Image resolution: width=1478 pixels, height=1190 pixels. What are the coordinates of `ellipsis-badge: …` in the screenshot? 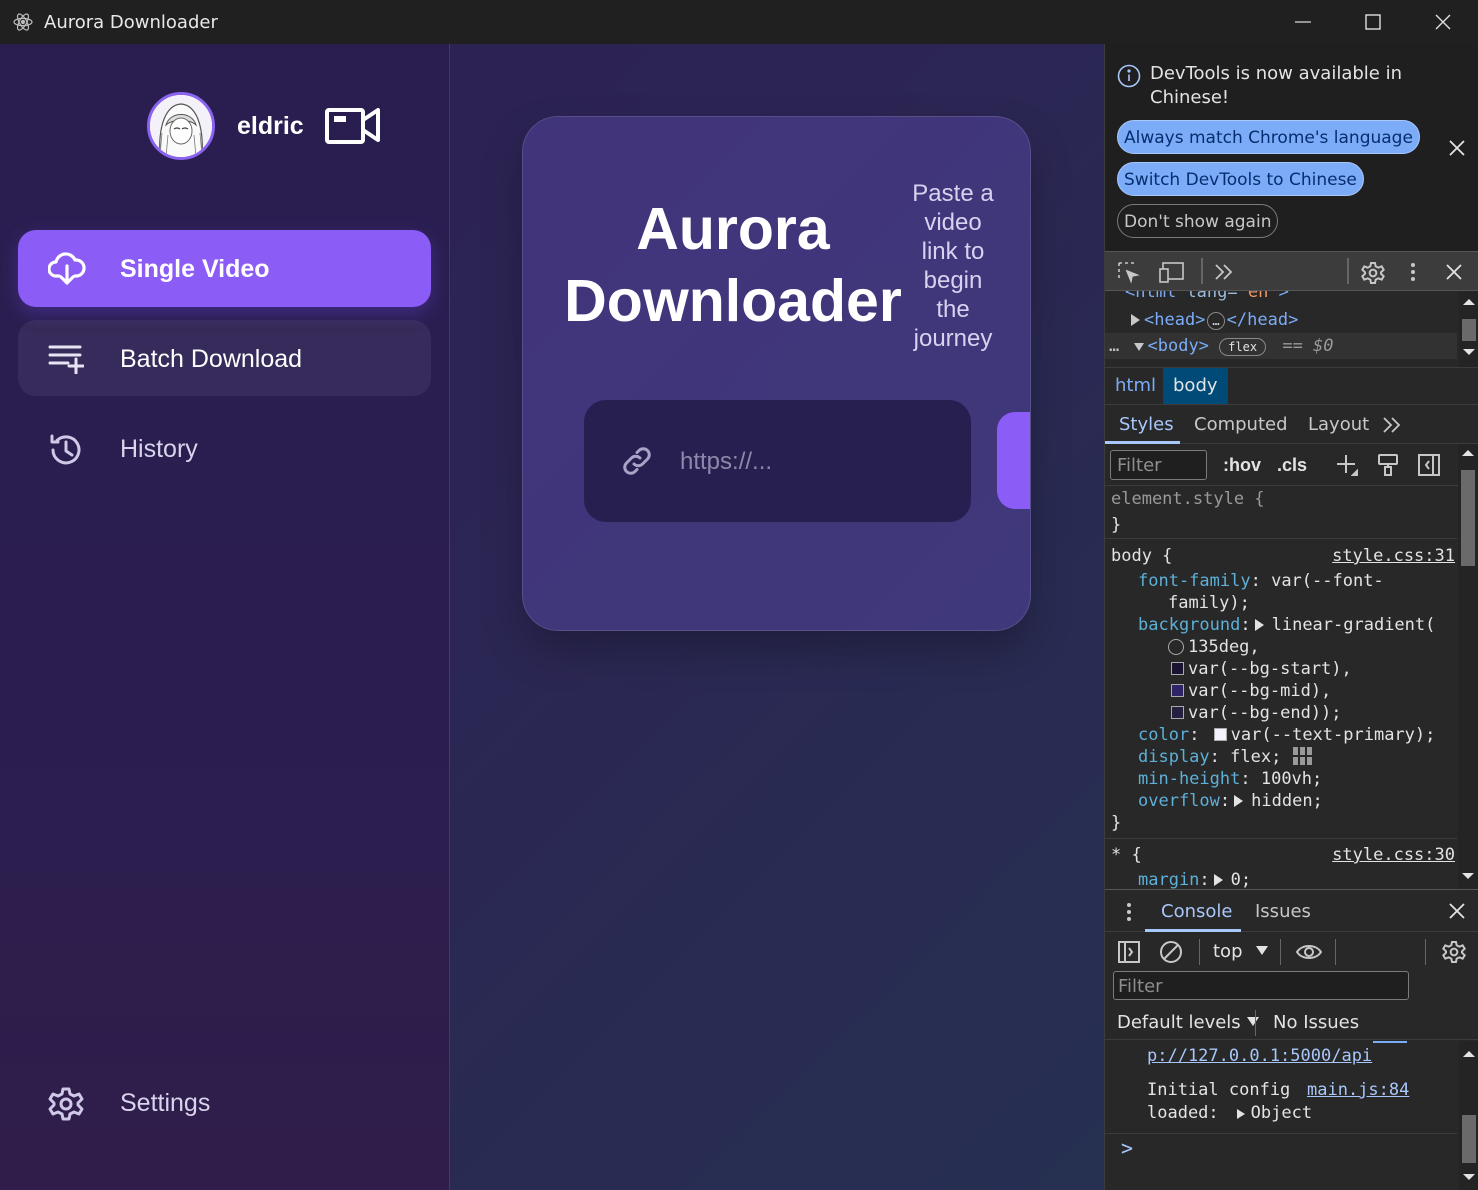 It's located at (1216, 321).